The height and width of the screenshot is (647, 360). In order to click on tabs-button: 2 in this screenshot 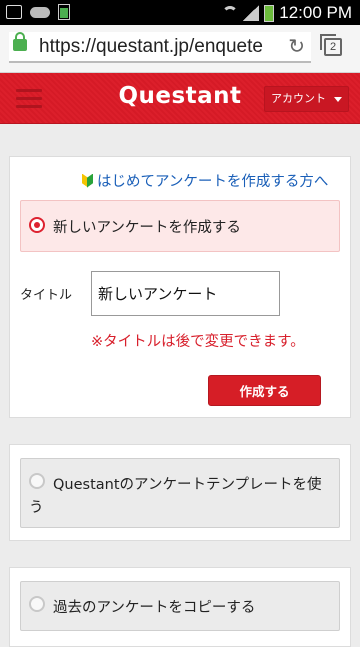, I will do `click(331, 45)`.